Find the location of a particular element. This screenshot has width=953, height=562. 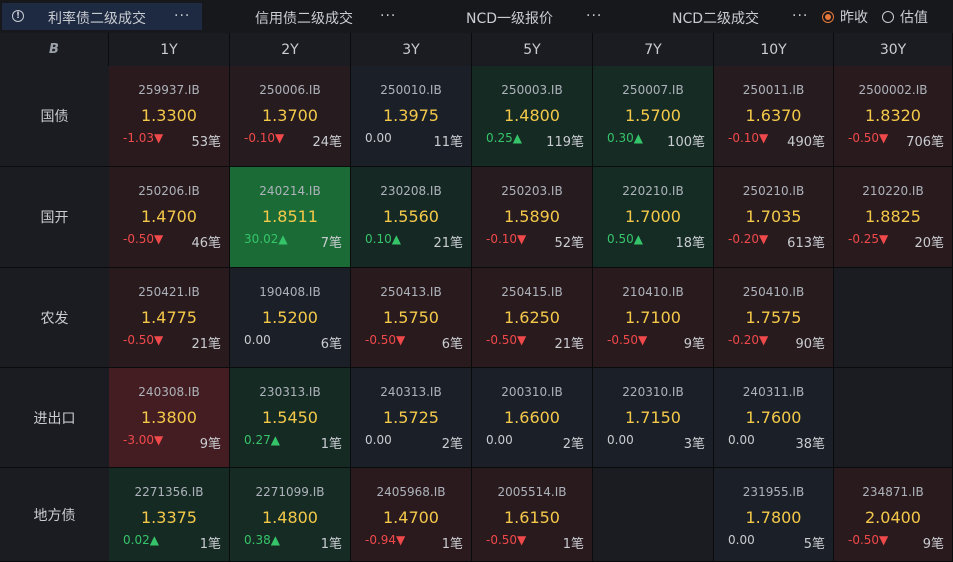

tab-label: NCD一级报价 is located at coordinates (510, 19).